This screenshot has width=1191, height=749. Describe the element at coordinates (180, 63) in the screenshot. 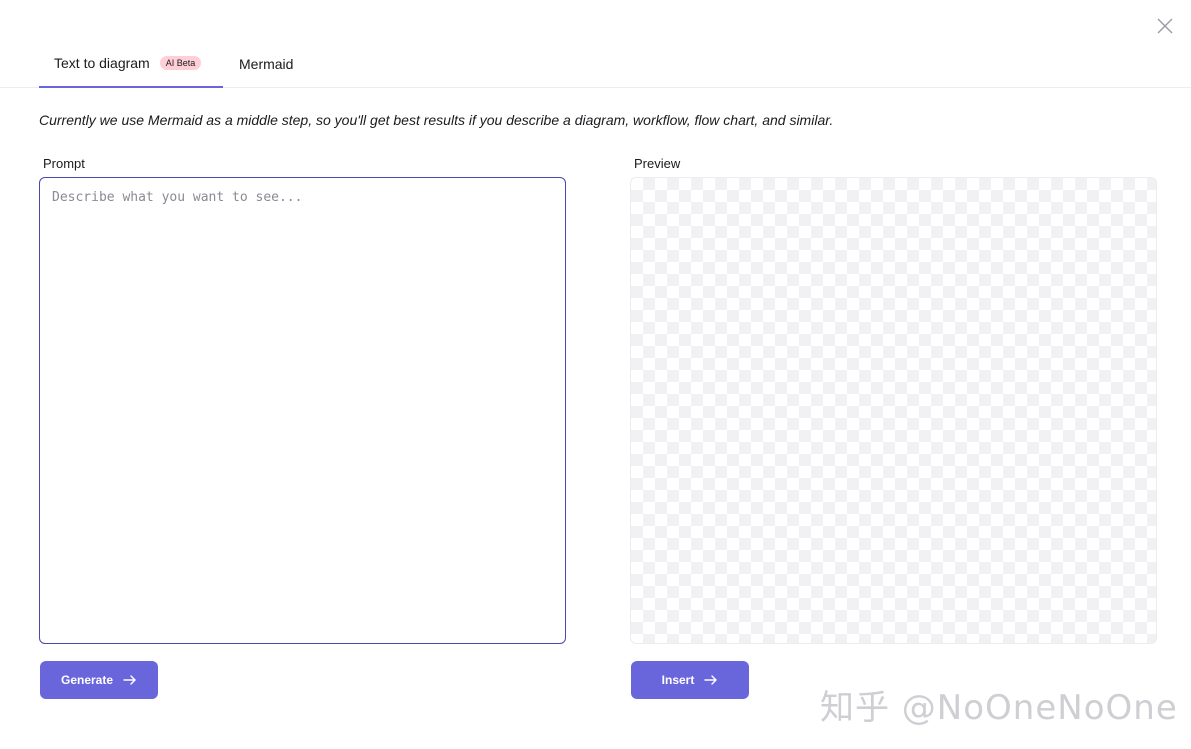

I see `ai-beta-badge: AI Beta` at that location.